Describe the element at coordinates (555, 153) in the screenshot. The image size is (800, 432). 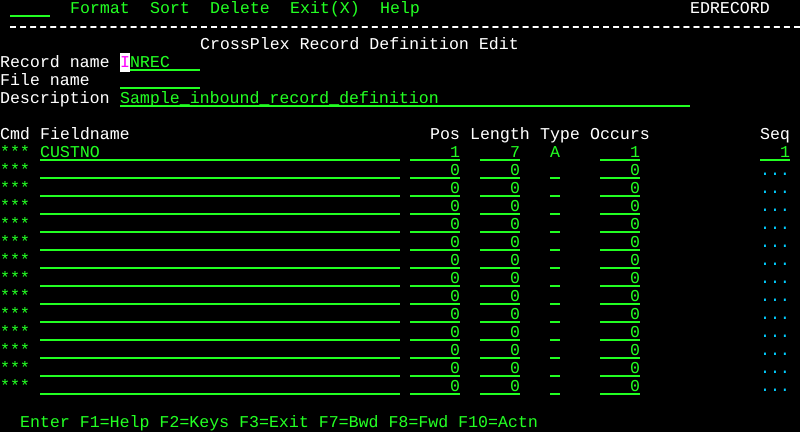
I see `type-field: A` at that location.